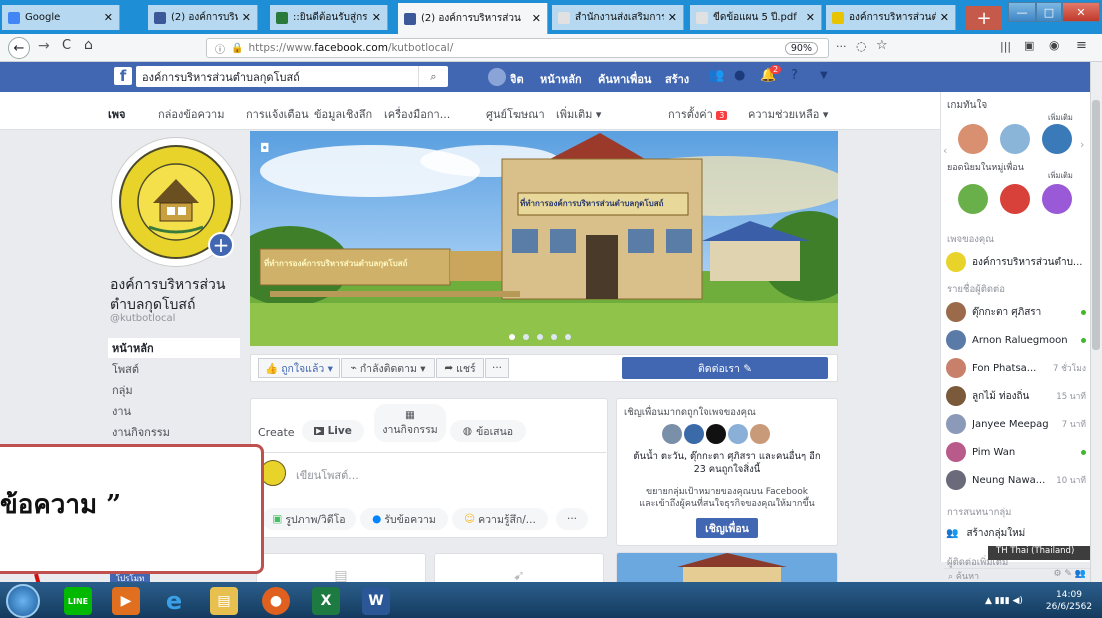 Image resolution: width=1102 pixels, height=618 pixels. I want to click on close-window-button: ✕, so click(1081, 12).